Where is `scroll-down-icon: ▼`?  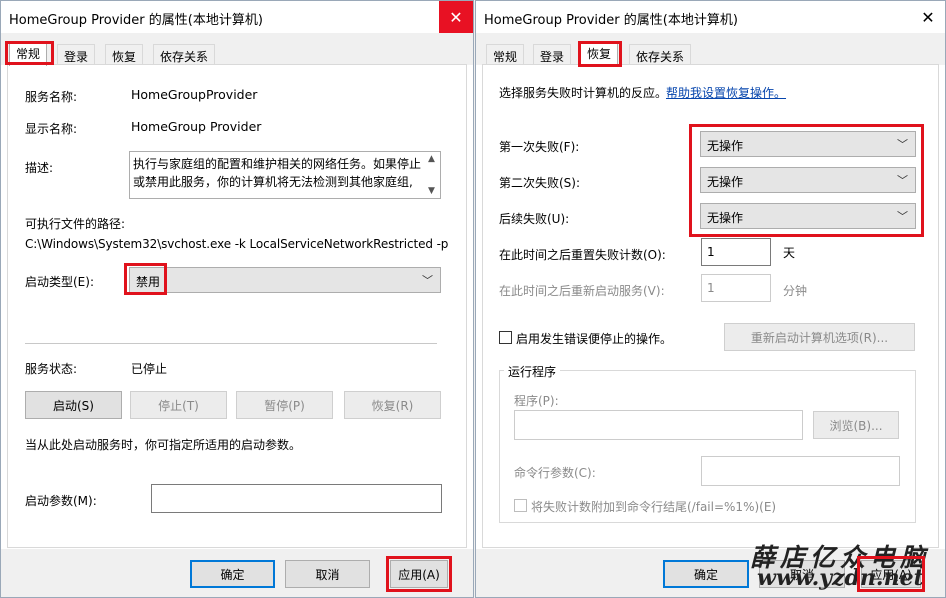 scroll-down-icon: ▼ is located at coordinates (431, 191).